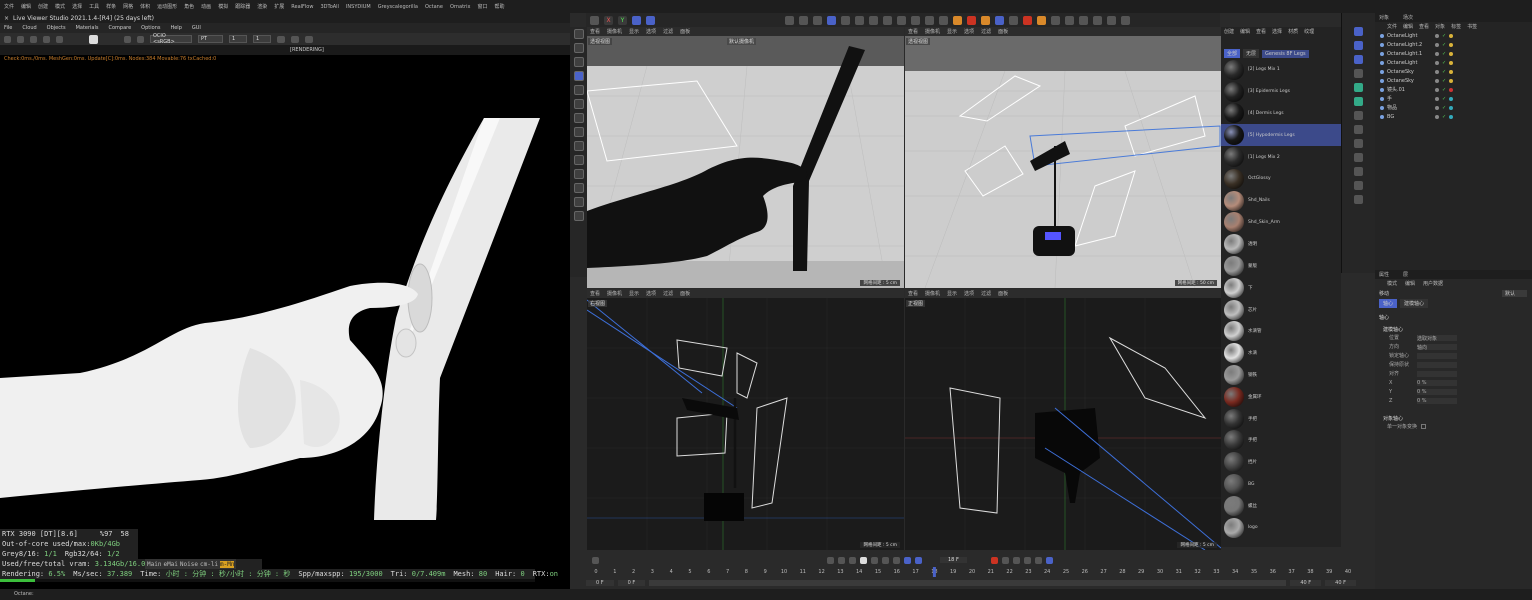  What do you see at coordinates (1281, 528) in the screenshot?
I see `material-item: logo` at bounding box center [1281, 528].